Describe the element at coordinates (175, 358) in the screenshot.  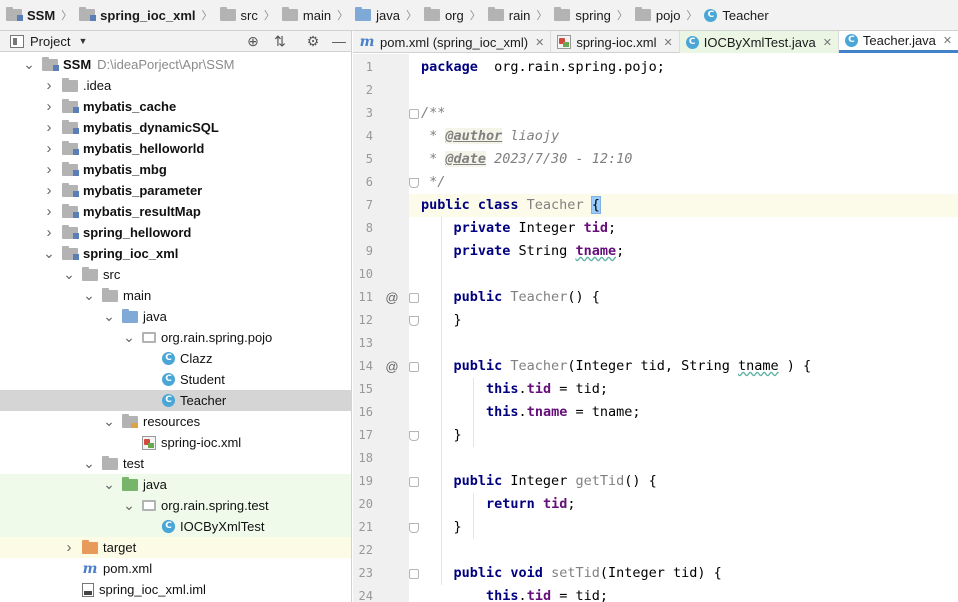
I see `tree-node-clazz: C Clazz` at that location.